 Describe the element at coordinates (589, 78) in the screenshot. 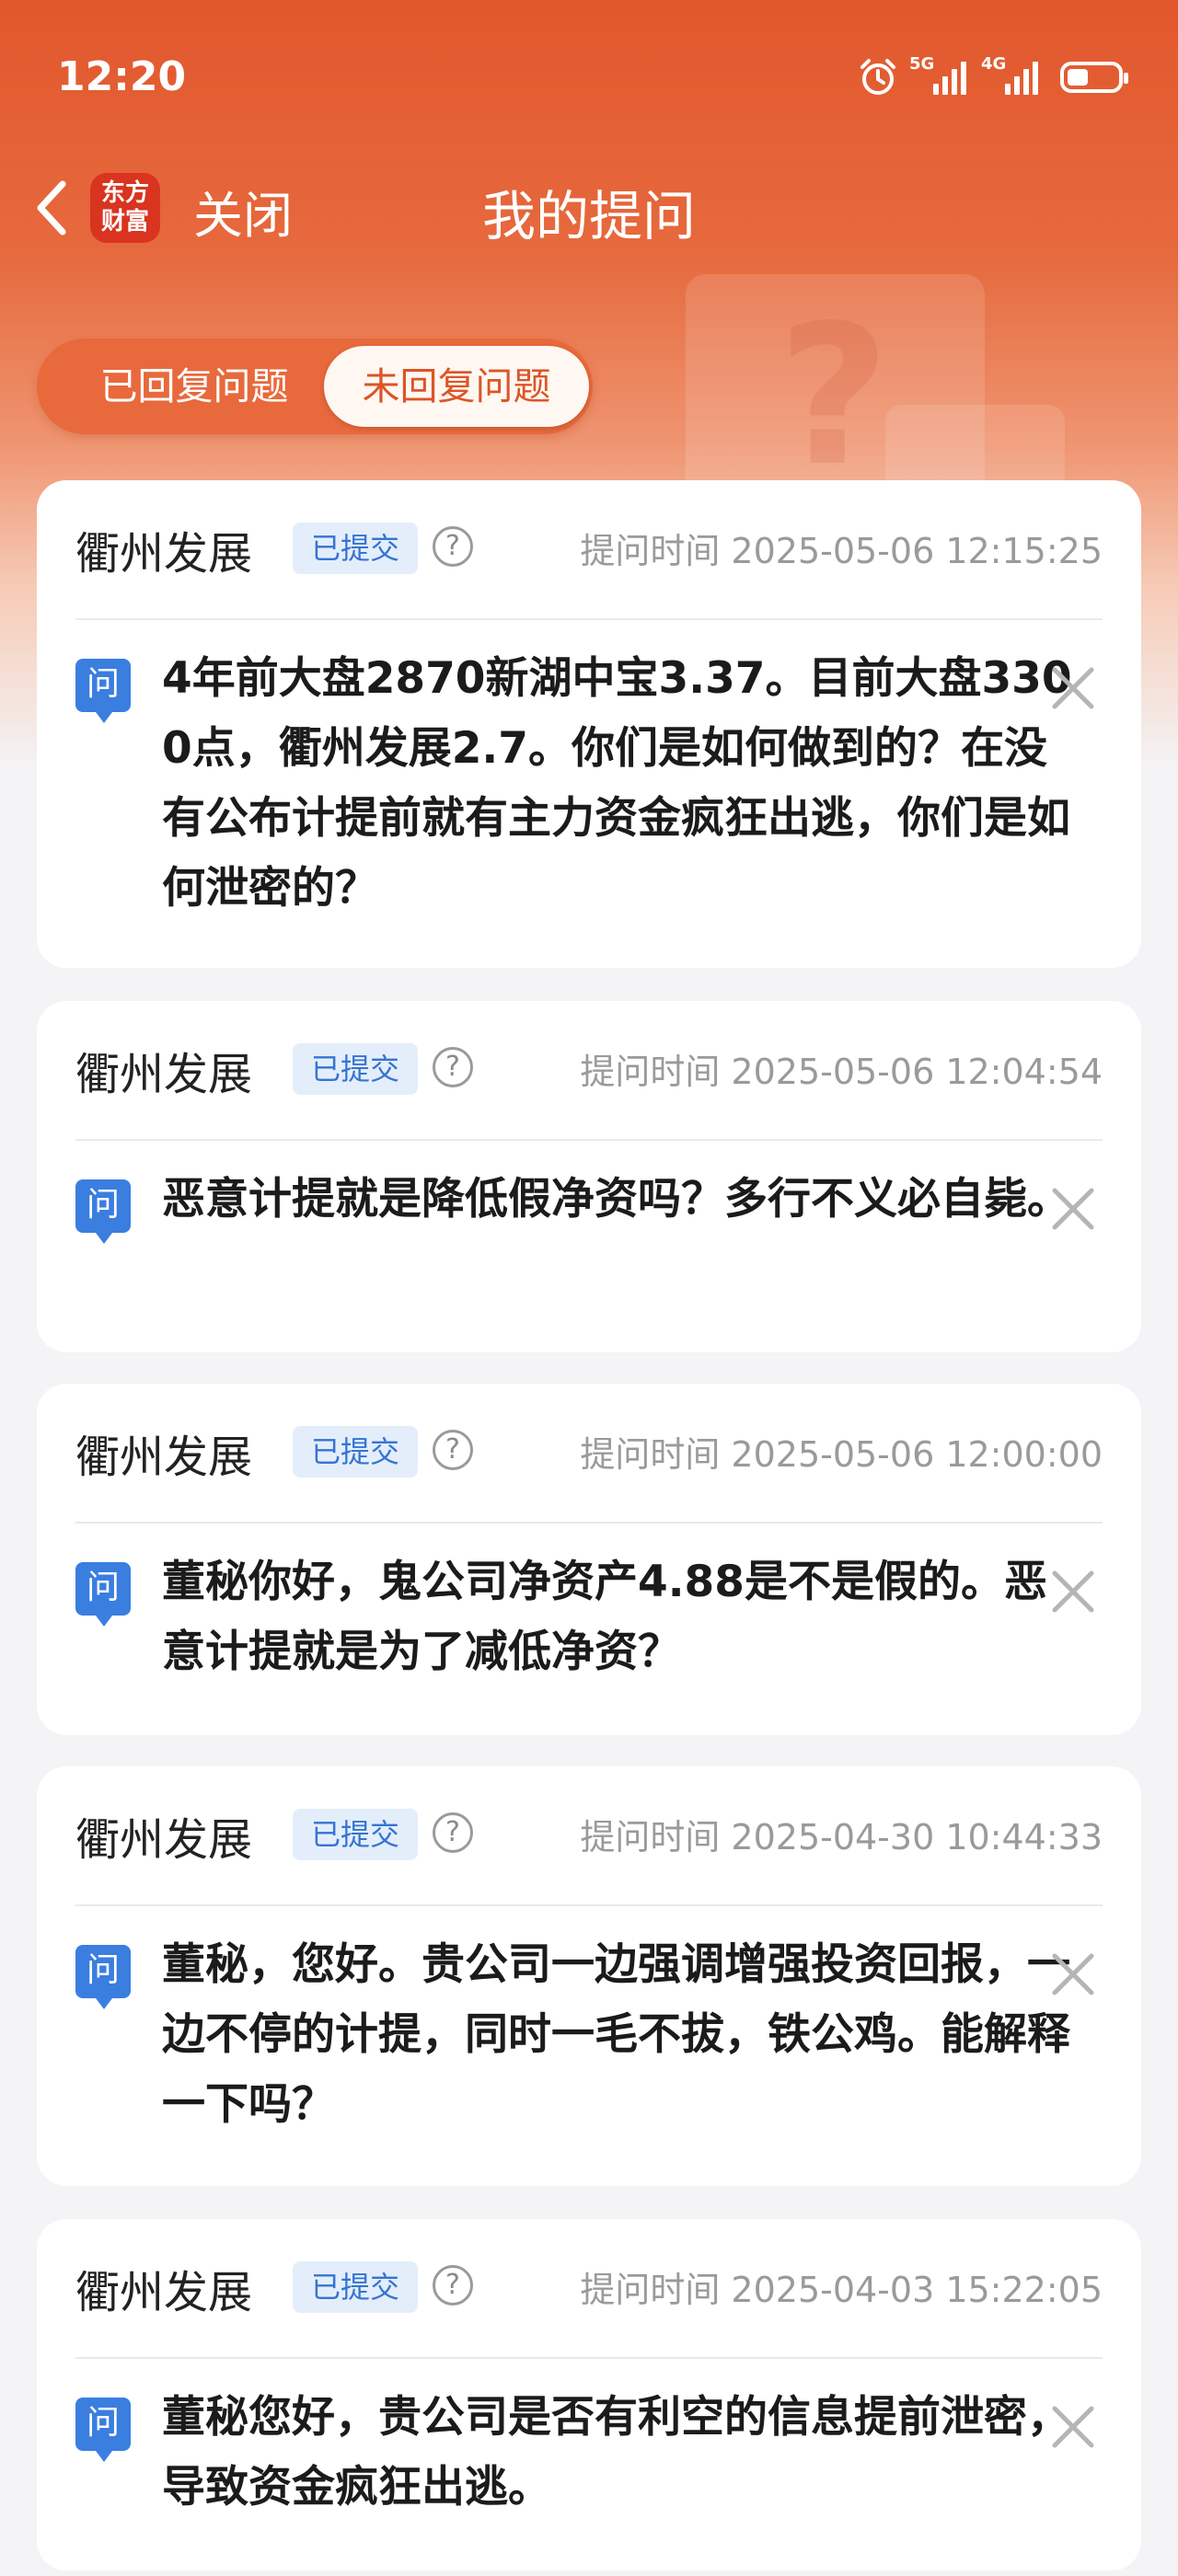

I see `status-bar: 12:20 5G 4G` at that location.